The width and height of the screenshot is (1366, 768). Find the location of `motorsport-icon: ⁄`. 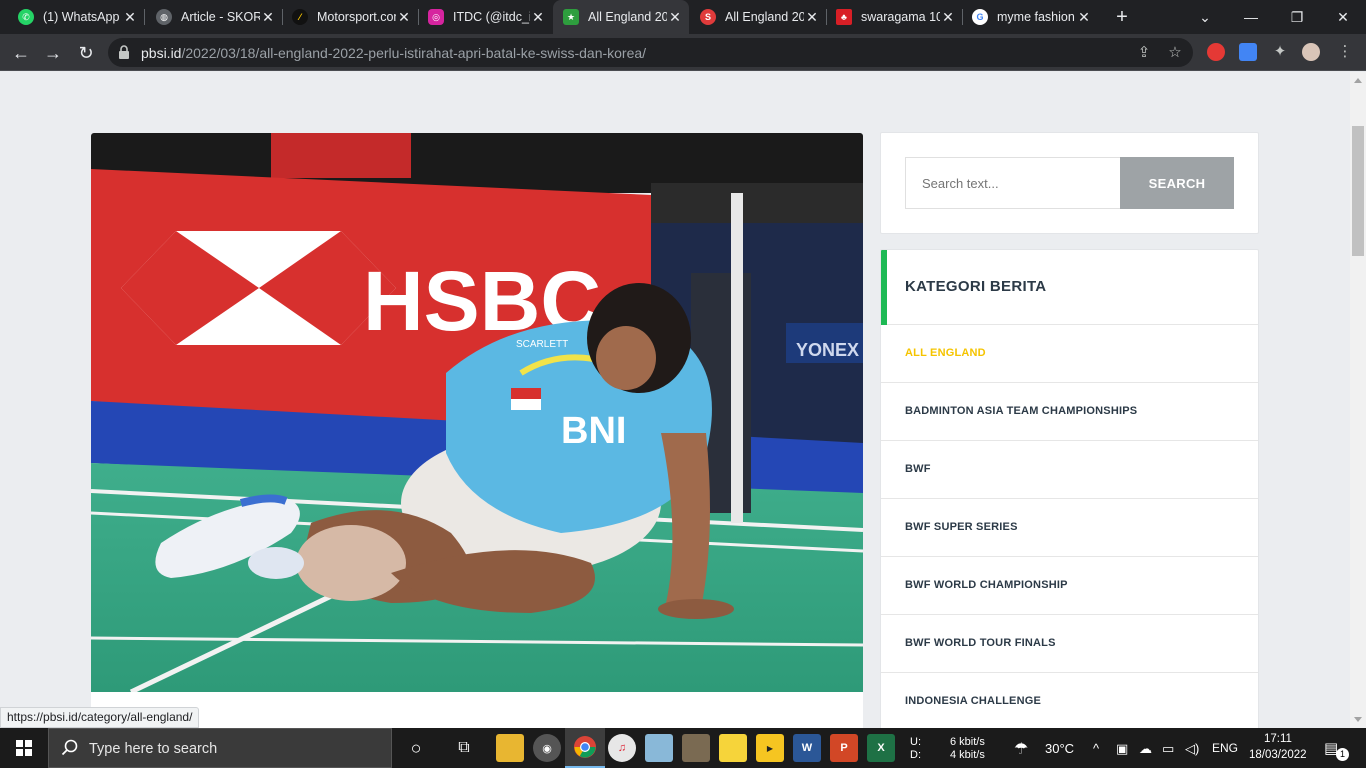

motorsport-icon: ⁄ is located at coordinates (300, 17).